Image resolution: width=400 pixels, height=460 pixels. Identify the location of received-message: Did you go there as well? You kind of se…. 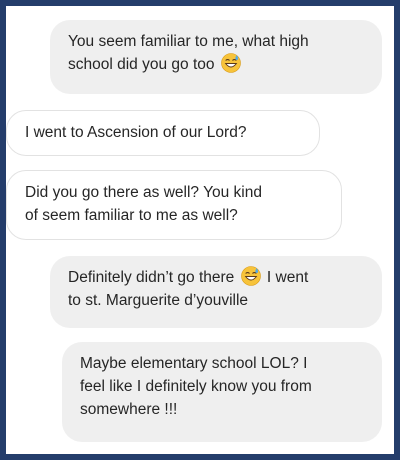
(174, 205).